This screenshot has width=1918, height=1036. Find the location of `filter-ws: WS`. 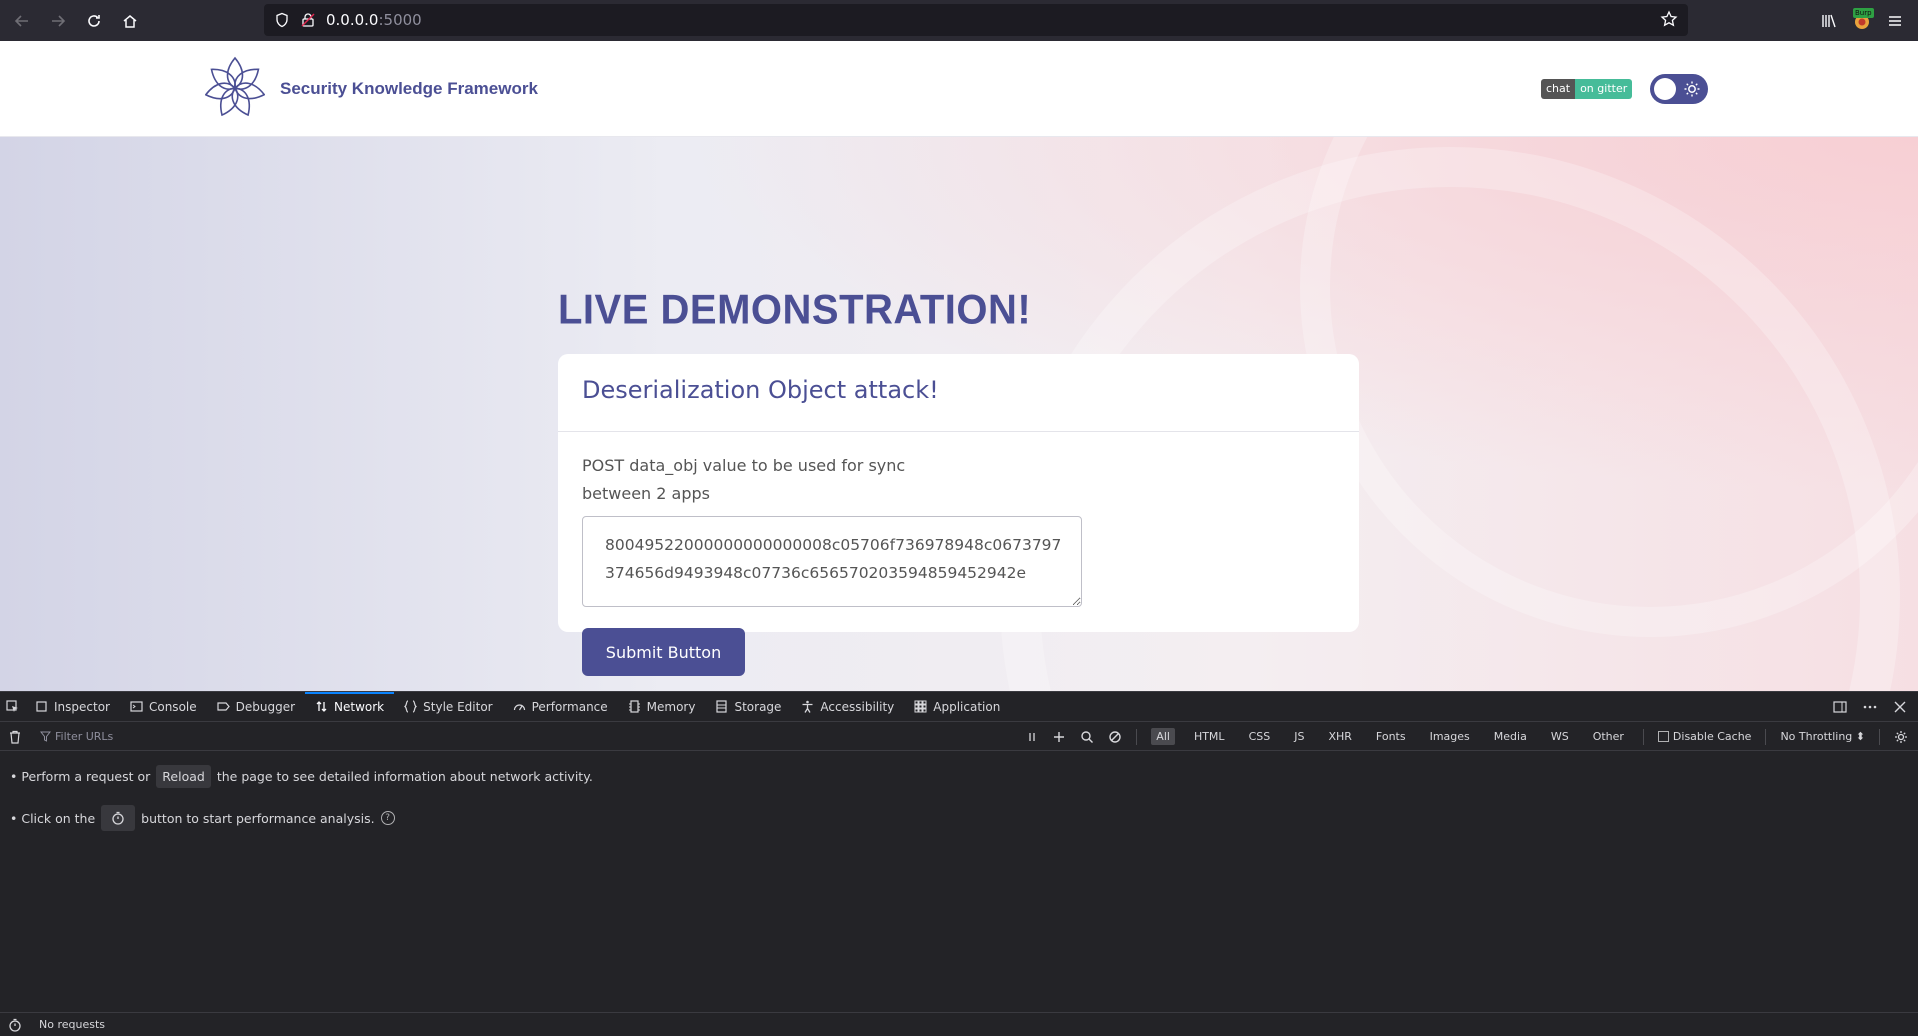

filter-ws: WS is located at coordinates (1560, 736).